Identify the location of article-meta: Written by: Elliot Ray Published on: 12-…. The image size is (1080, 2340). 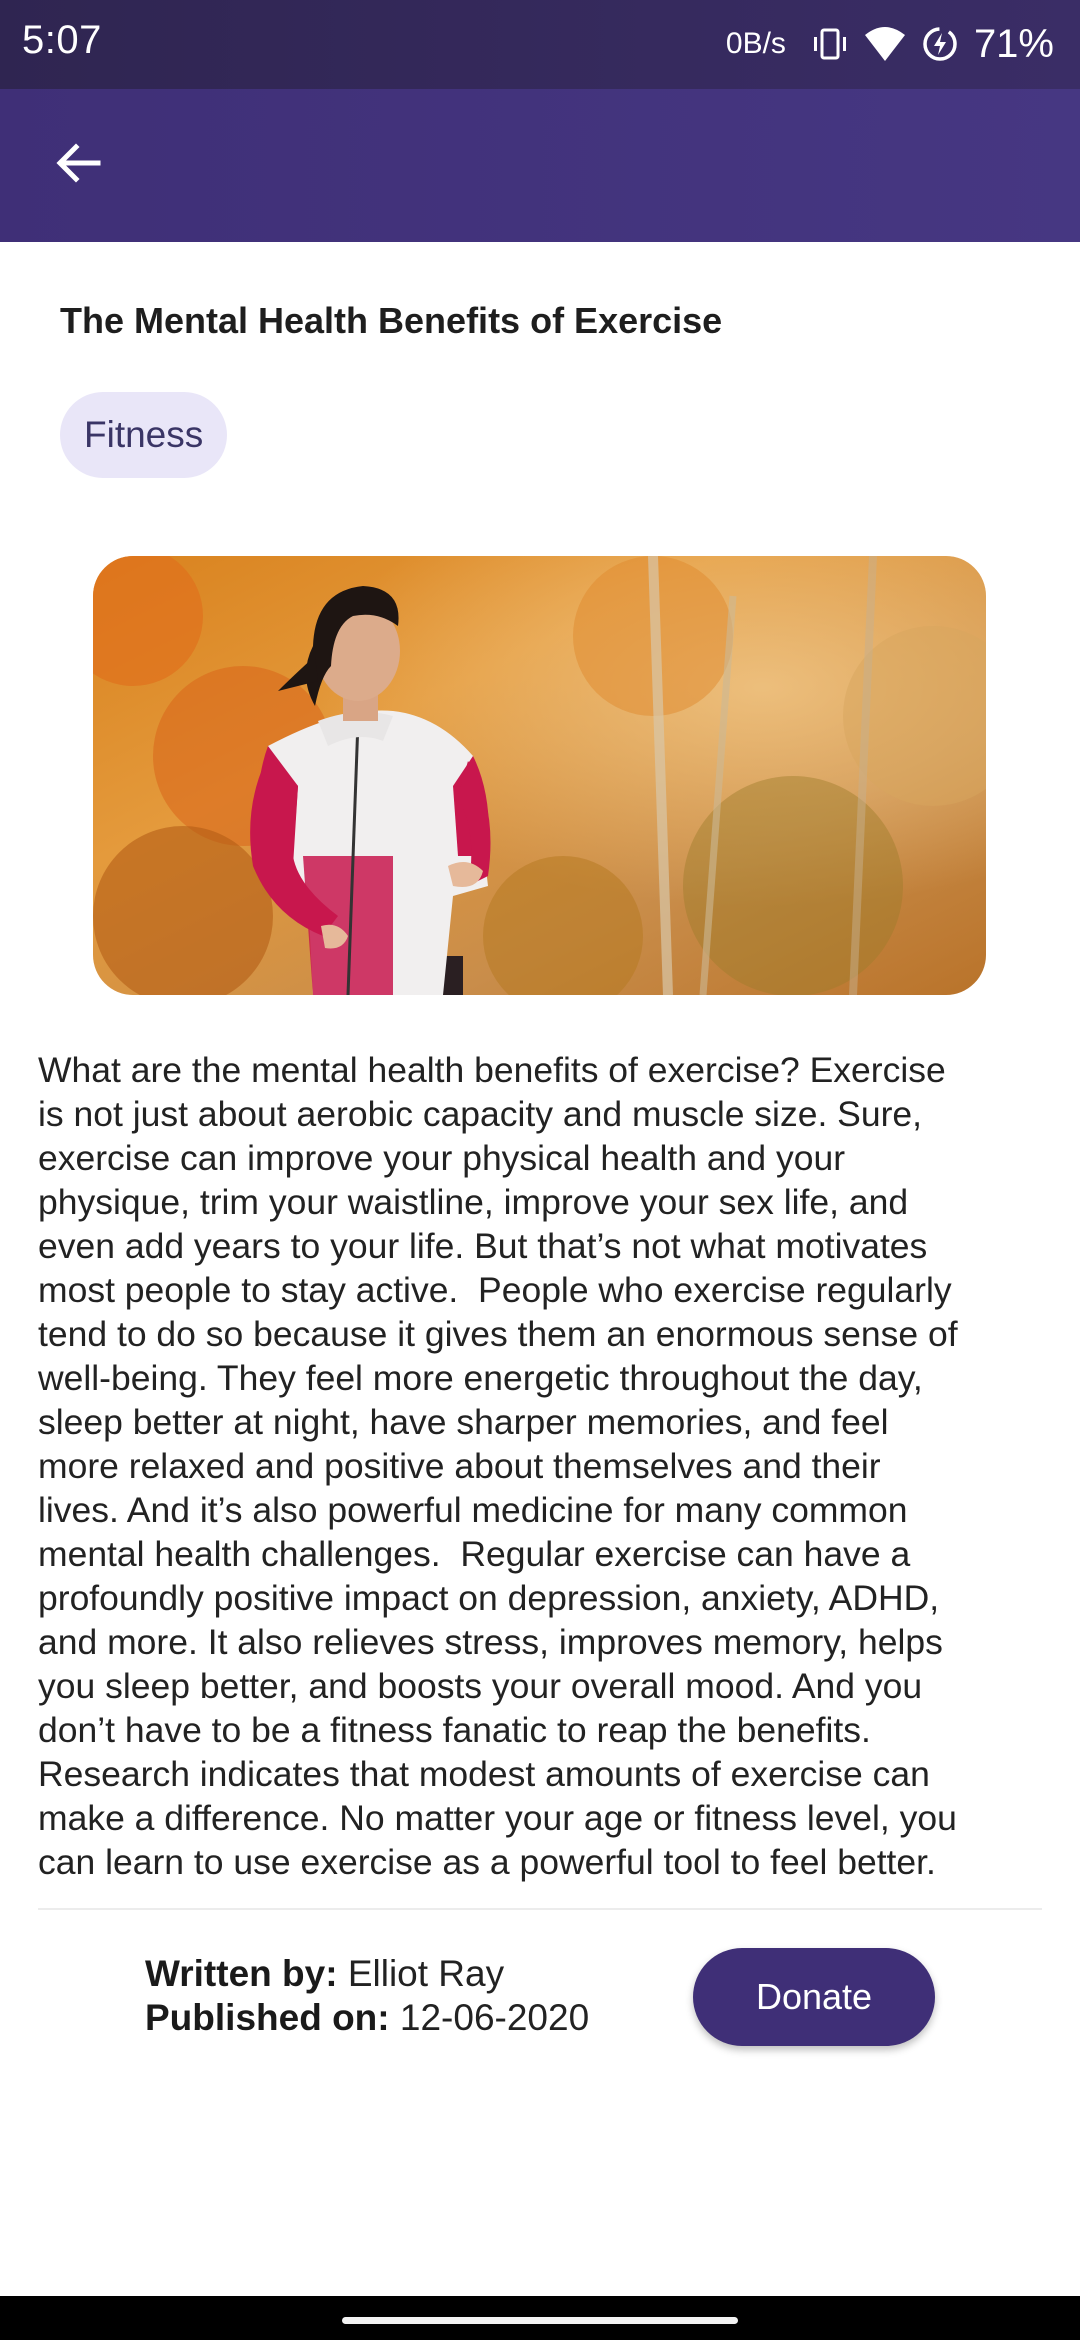
(367, 1996).